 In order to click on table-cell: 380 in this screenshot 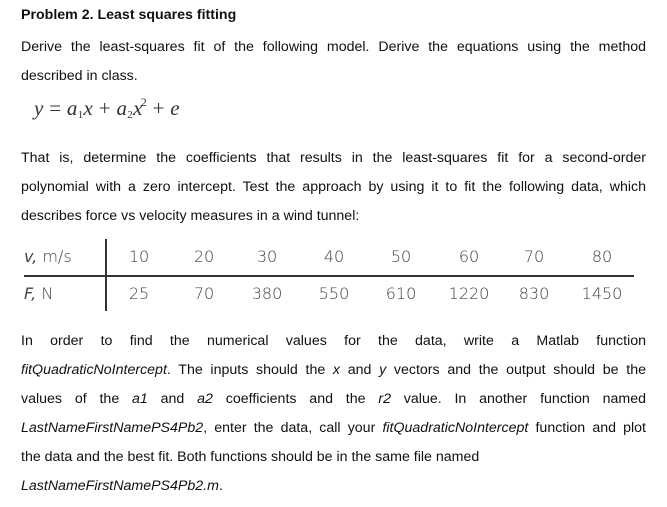, I will do `click(267, 293)`.